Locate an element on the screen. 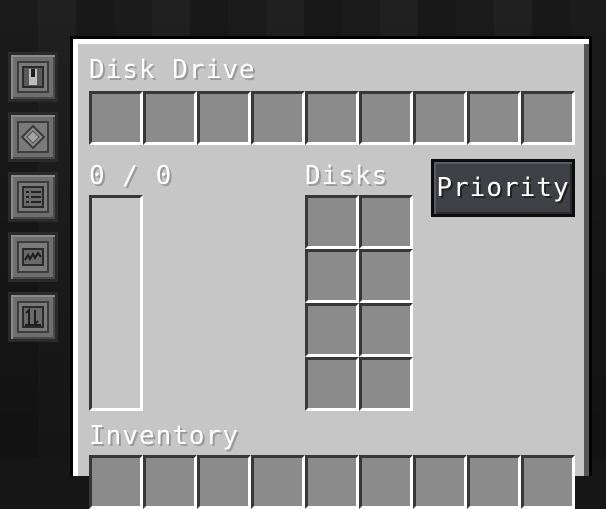 This screenshot has height=509, width=606. priority-button: Priority is located at coordinates (503, 188).